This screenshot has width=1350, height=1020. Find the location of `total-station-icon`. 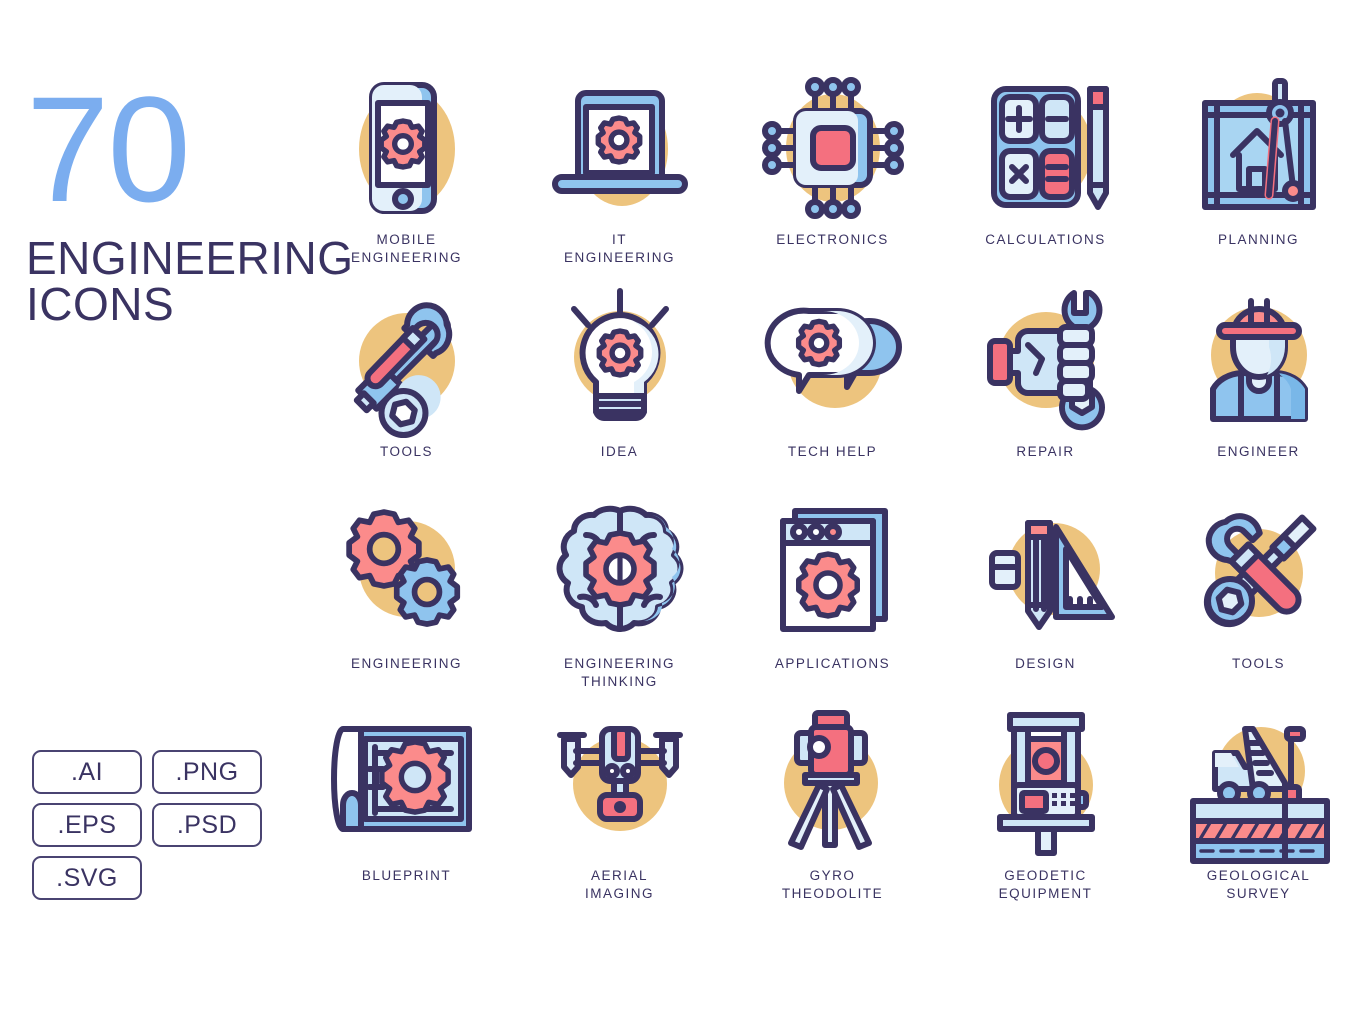

total-station-icon is located at coordinates (1045, 783).